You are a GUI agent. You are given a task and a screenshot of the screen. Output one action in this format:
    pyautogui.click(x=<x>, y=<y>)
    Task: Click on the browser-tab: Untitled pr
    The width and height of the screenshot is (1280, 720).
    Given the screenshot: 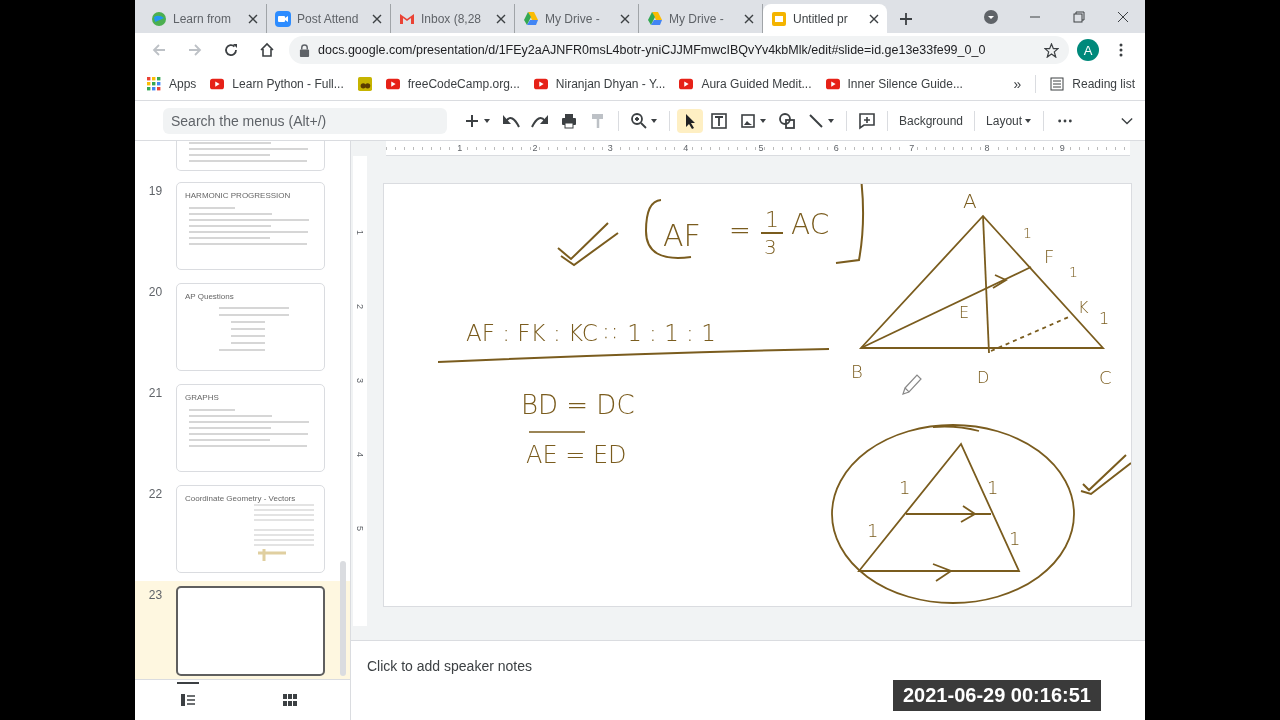 What is the action you would take?
    pyautogui.click(x=825, y=18)
    